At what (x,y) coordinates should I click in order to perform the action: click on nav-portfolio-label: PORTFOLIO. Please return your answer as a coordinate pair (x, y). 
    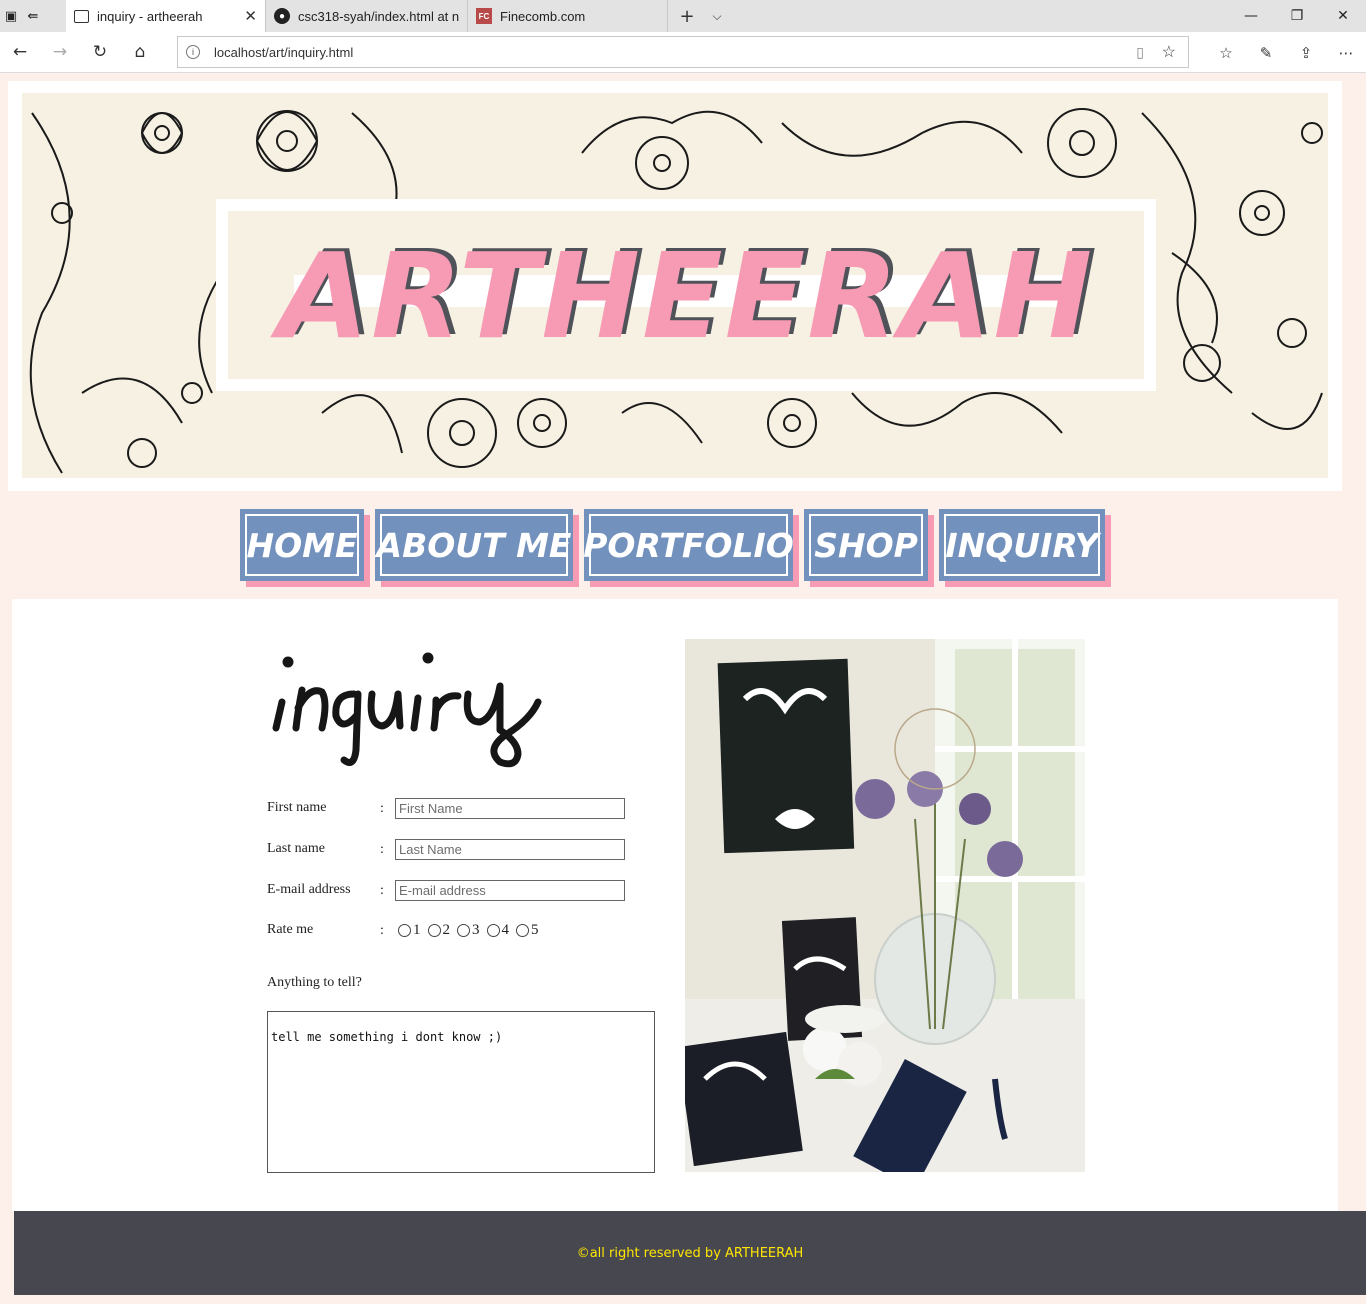
    Looking at the image, I should click on (688, 545).